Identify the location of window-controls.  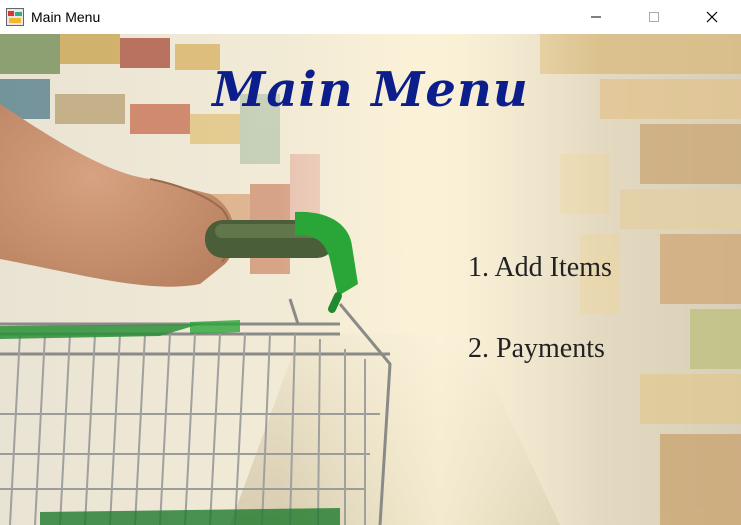
(654, 17).